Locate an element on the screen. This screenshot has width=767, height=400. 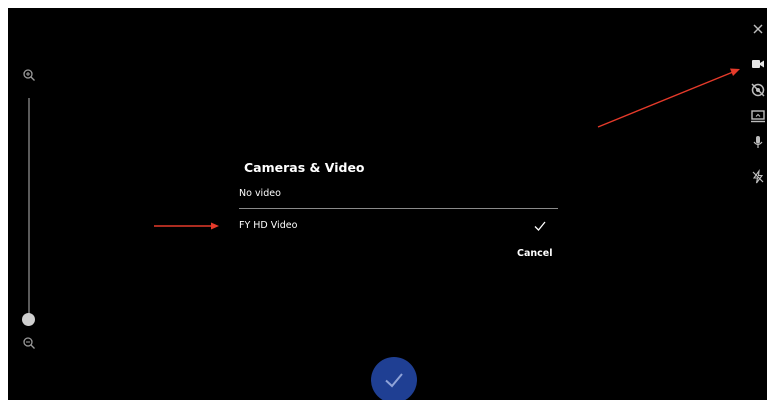
video-option-camera: FY HD Video is located at coordinates (399, 227).